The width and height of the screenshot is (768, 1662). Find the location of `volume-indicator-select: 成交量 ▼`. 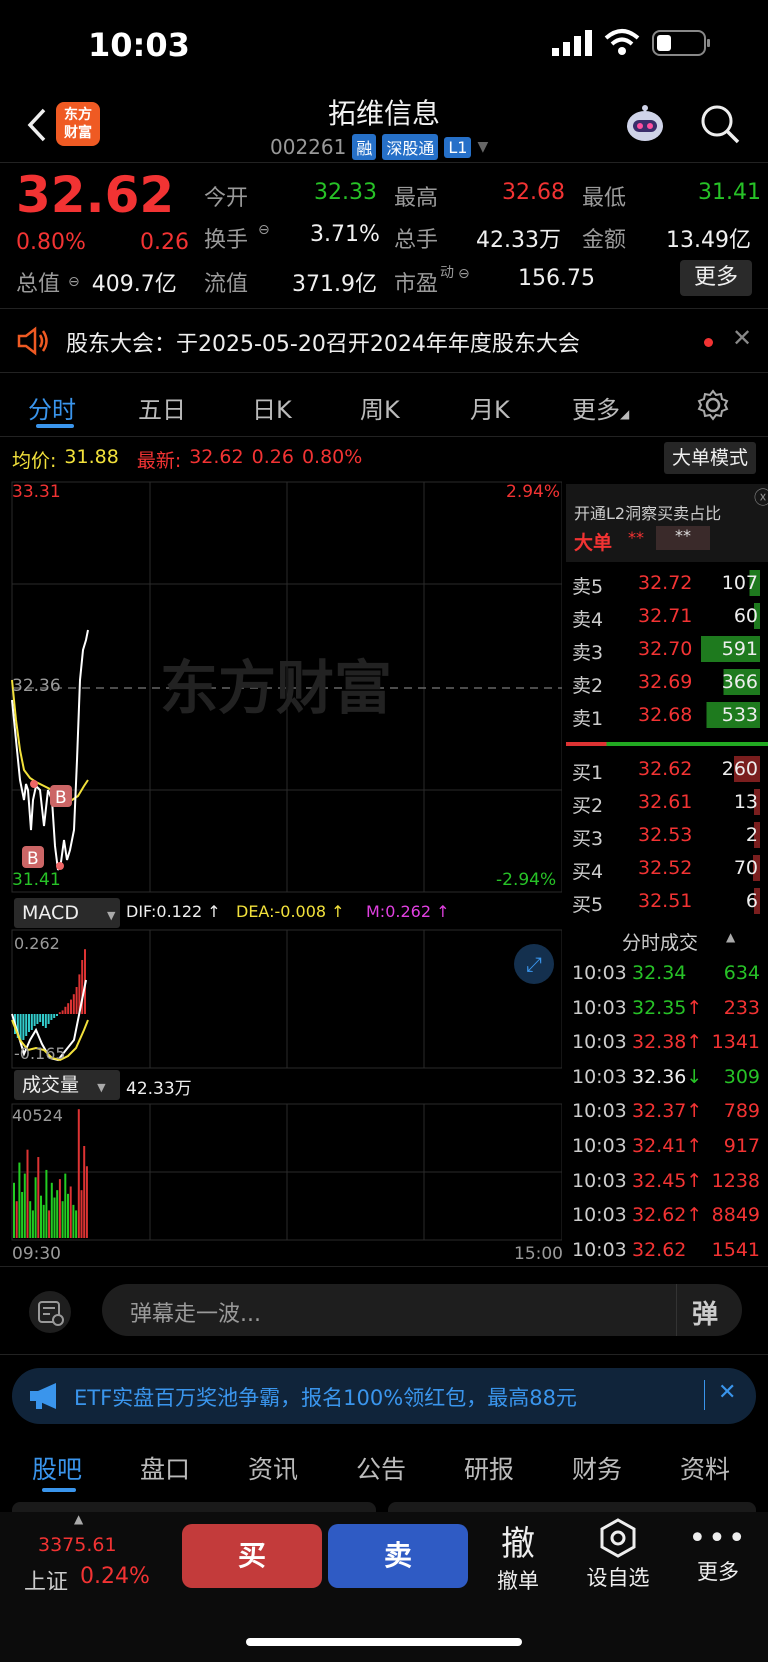

volume-indicator-select: 成交量 ▼ is located at coordinates (67, 1085).